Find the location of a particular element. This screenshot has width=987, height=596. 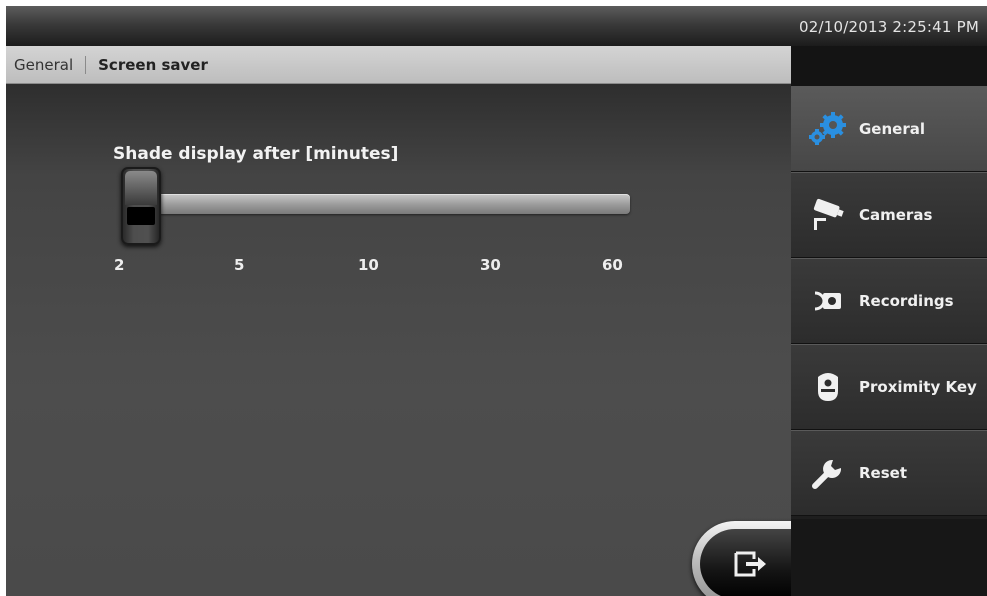

sidebar-header is located at coordinates (889, 66).